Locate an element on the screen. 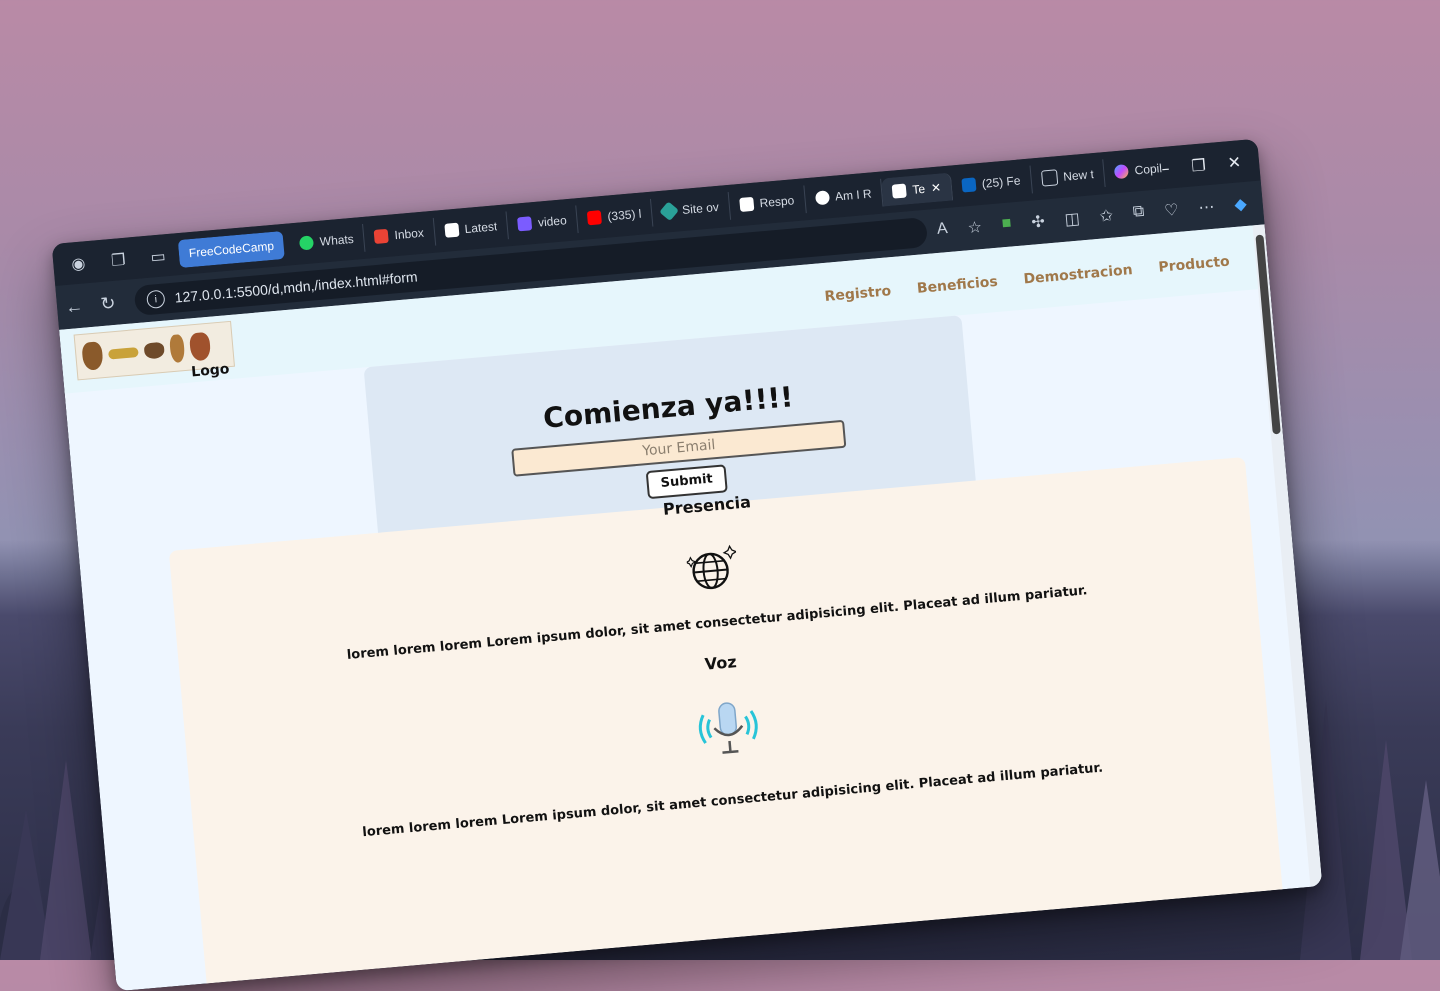 The image size is (1440, 991). workspaces-icon: ❐ is located at coordinates (118, 259).